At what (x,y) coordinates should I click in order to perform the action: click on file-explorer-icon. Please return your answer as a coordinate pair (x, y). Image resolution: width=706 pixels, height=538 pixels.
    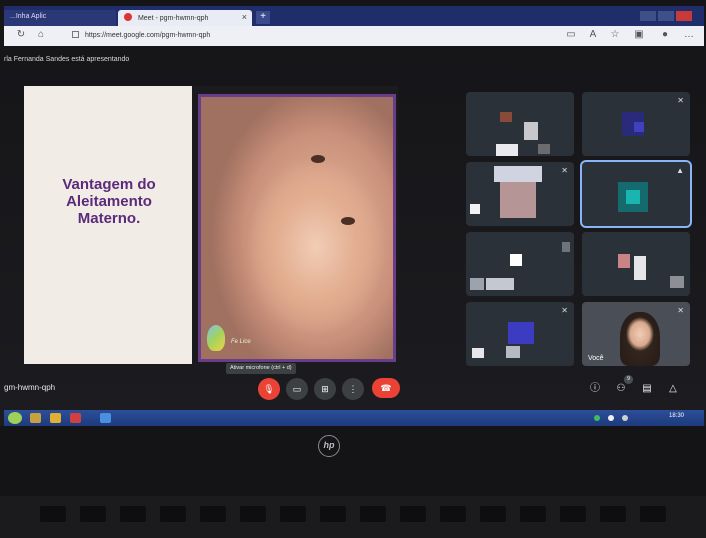
    Looking at the image, I should click on (35, 418).